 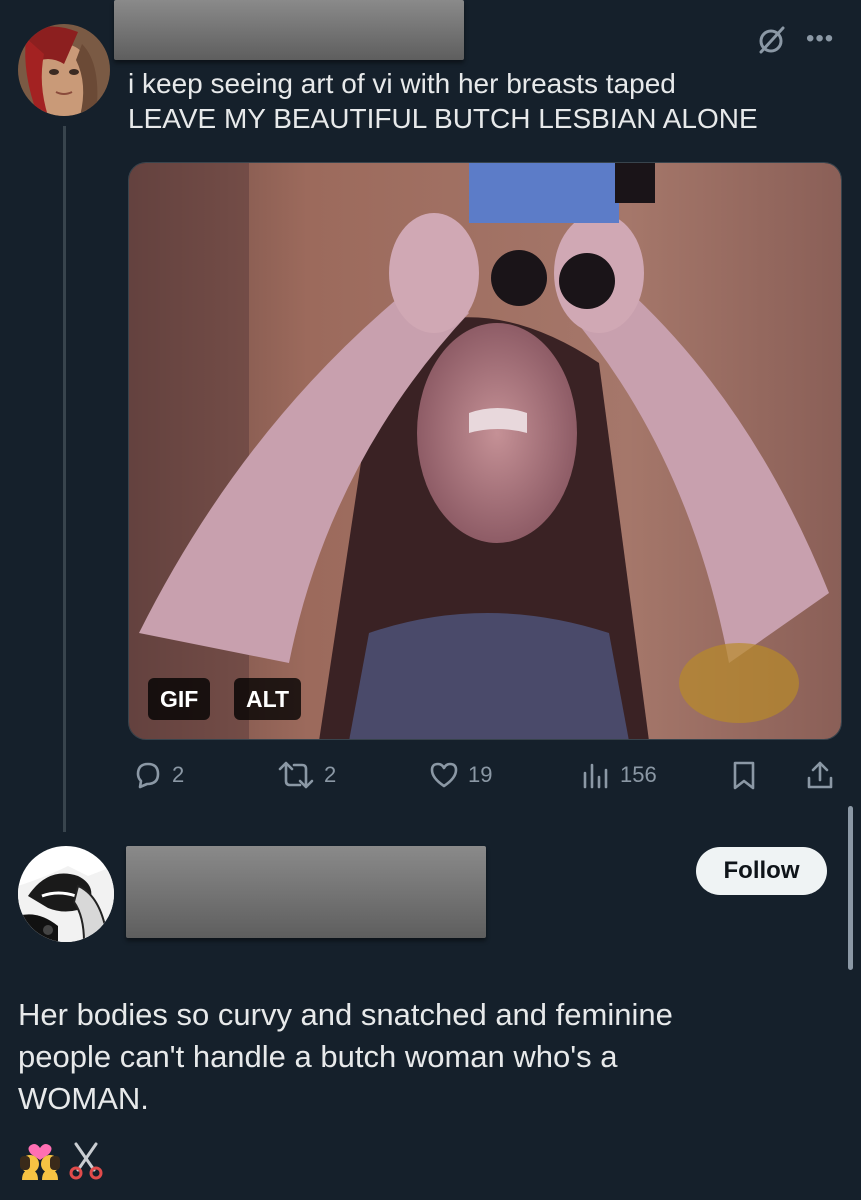 What do you see at coordinates (178, 774) in the screenshot?
I see `reply-count: 2` at bounding box center [178, 774].